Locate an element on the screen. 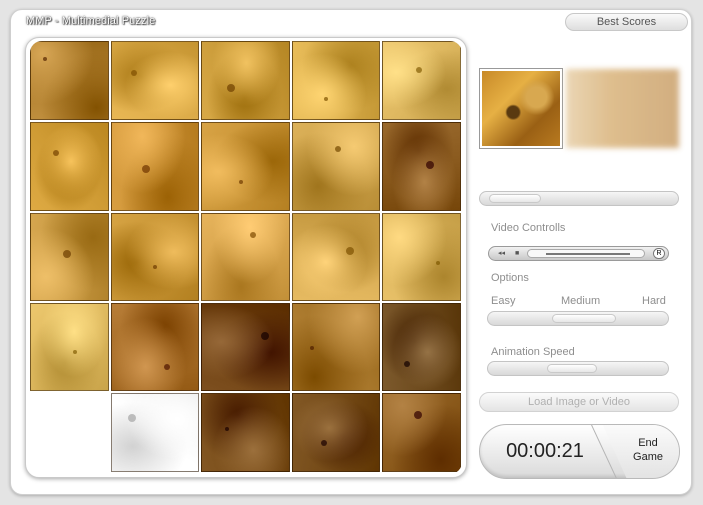  difficulty-medium-label: Medium is located at coordinates (581, 301).